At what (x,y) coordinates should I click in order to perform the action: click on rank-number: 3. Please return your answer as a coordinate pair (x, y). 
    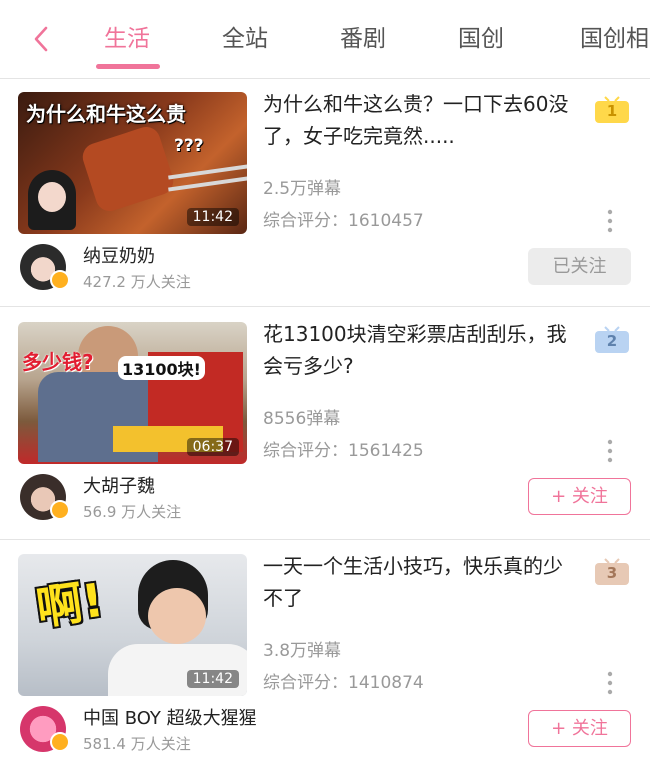
    Looking at the image, I should click on (612, 573).